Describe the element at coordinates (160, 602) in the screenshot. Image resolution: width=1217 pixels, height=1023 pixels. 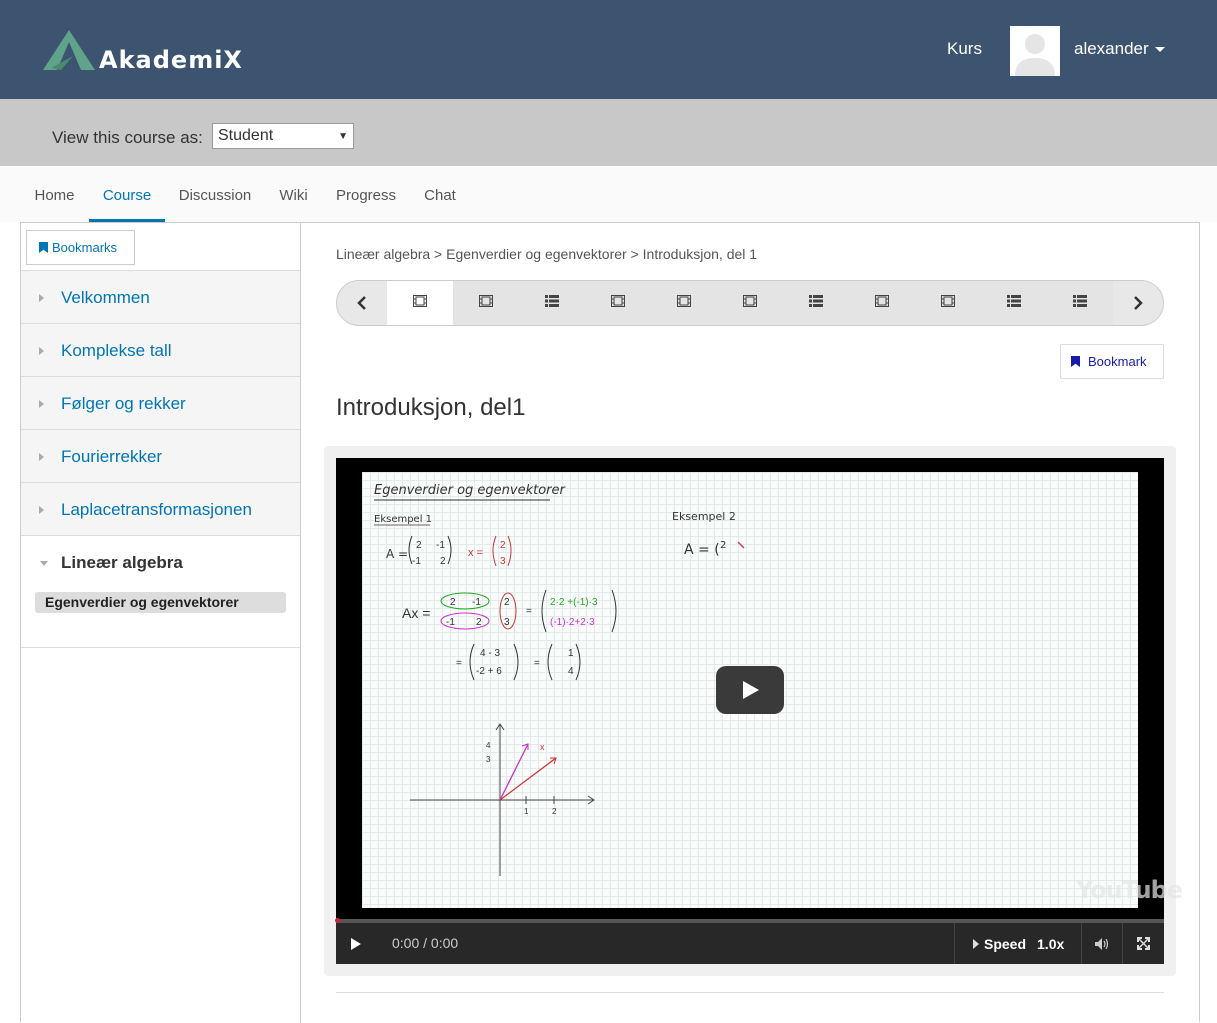
I see `subsection-item-active: Egenverdier og egenvektorer` at that location.